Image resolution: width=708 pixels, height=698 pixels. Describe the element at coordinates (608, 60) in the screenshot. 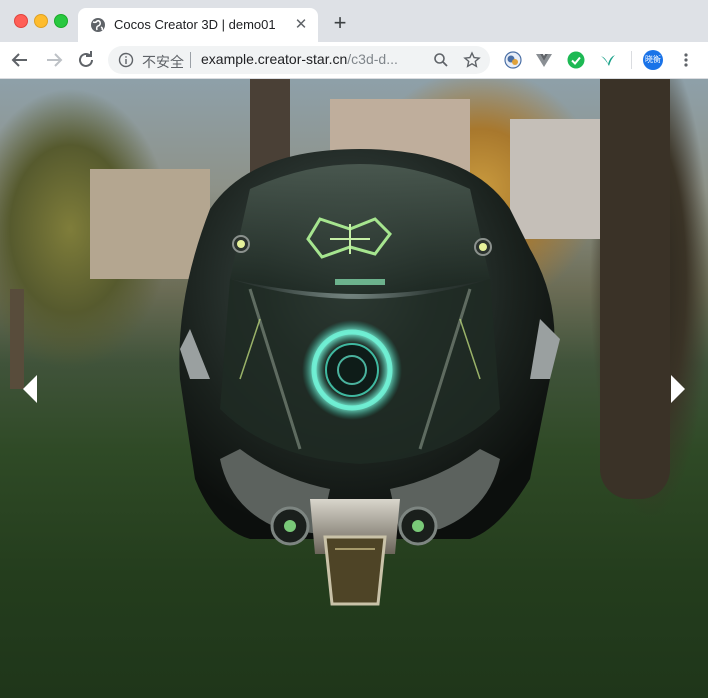

I see `extension-bird-icon` at that location.